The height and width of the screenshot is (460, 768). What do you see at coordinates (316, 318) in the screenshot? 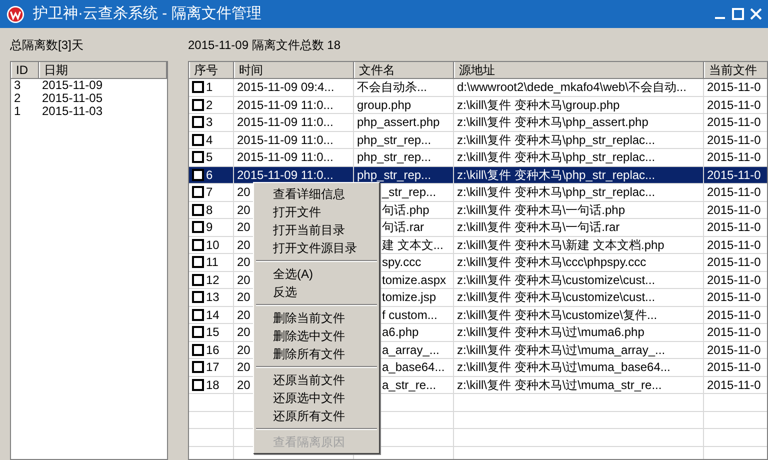
I see `menu-item: 删除当前文件` at bounding box center [316, 318].